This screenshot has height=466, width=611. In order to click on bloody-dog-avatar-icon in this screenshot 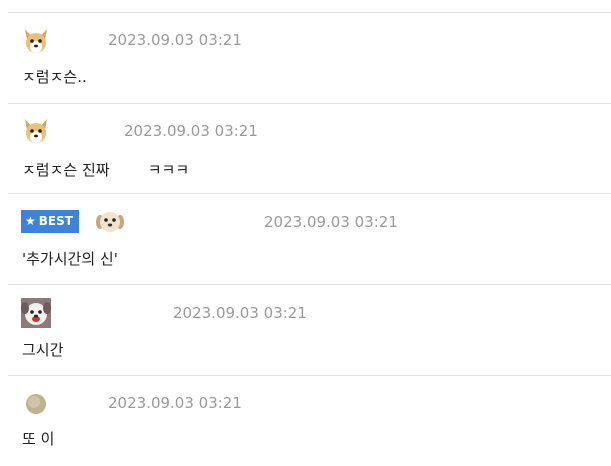, I will do `click(36, 313)`.